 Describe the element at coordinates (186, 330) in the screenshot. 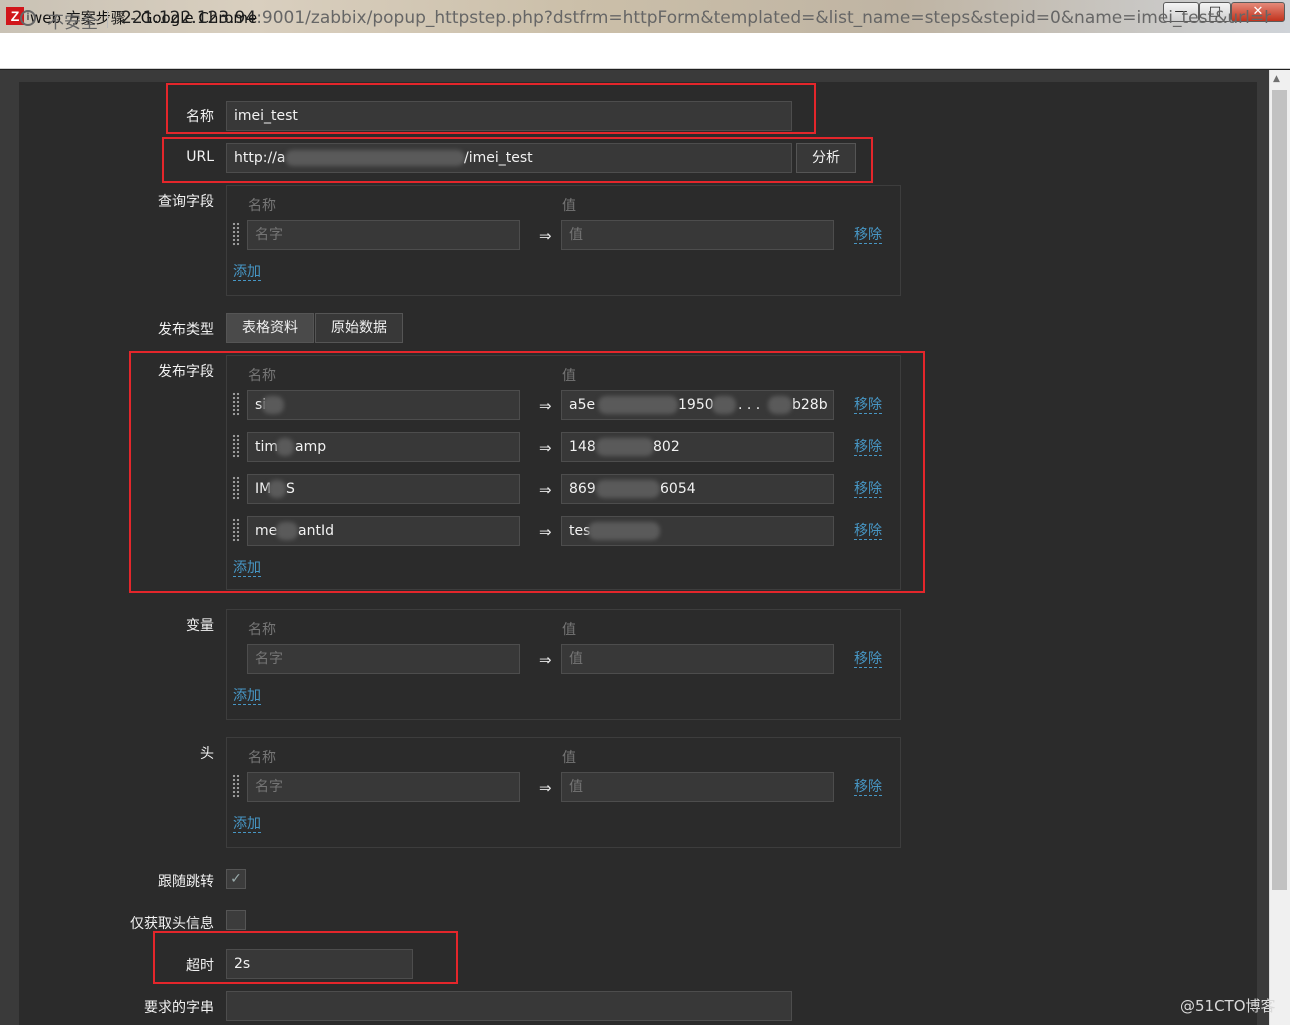

I see `post-type-label: 发布类型` at that location.